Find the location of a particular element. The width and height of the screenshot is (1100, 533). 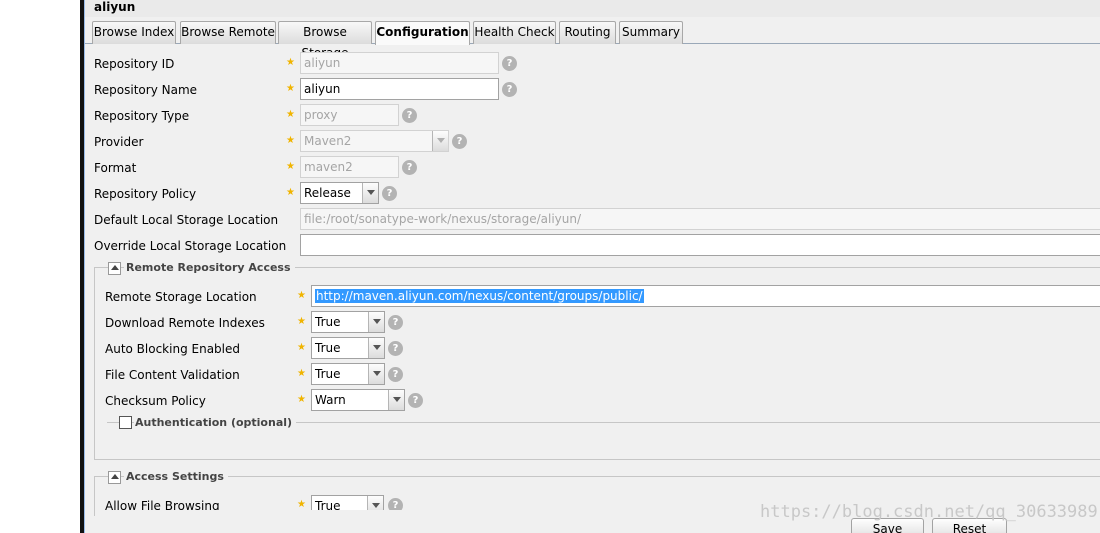

remote-fieldset-left is located at coordinates (94, 363).